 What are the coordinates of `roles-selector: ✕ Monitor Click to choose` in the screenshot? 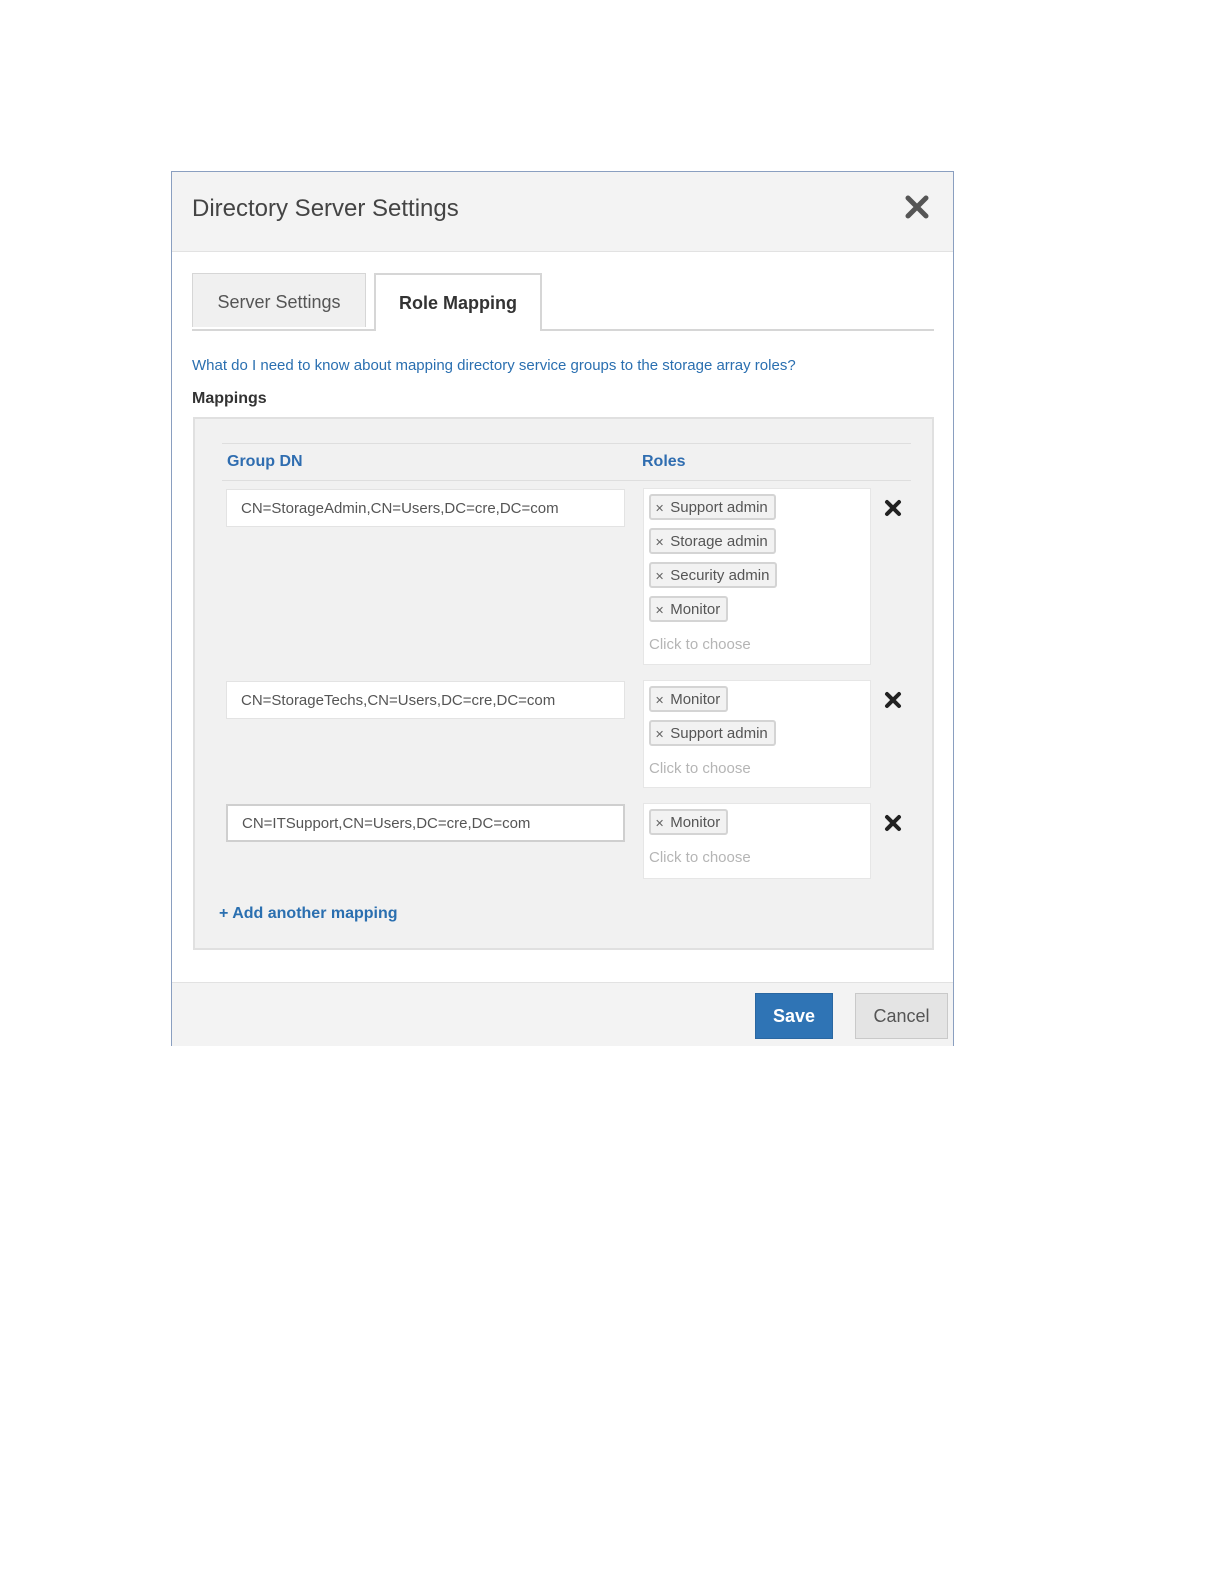 It's located at (757, 841).